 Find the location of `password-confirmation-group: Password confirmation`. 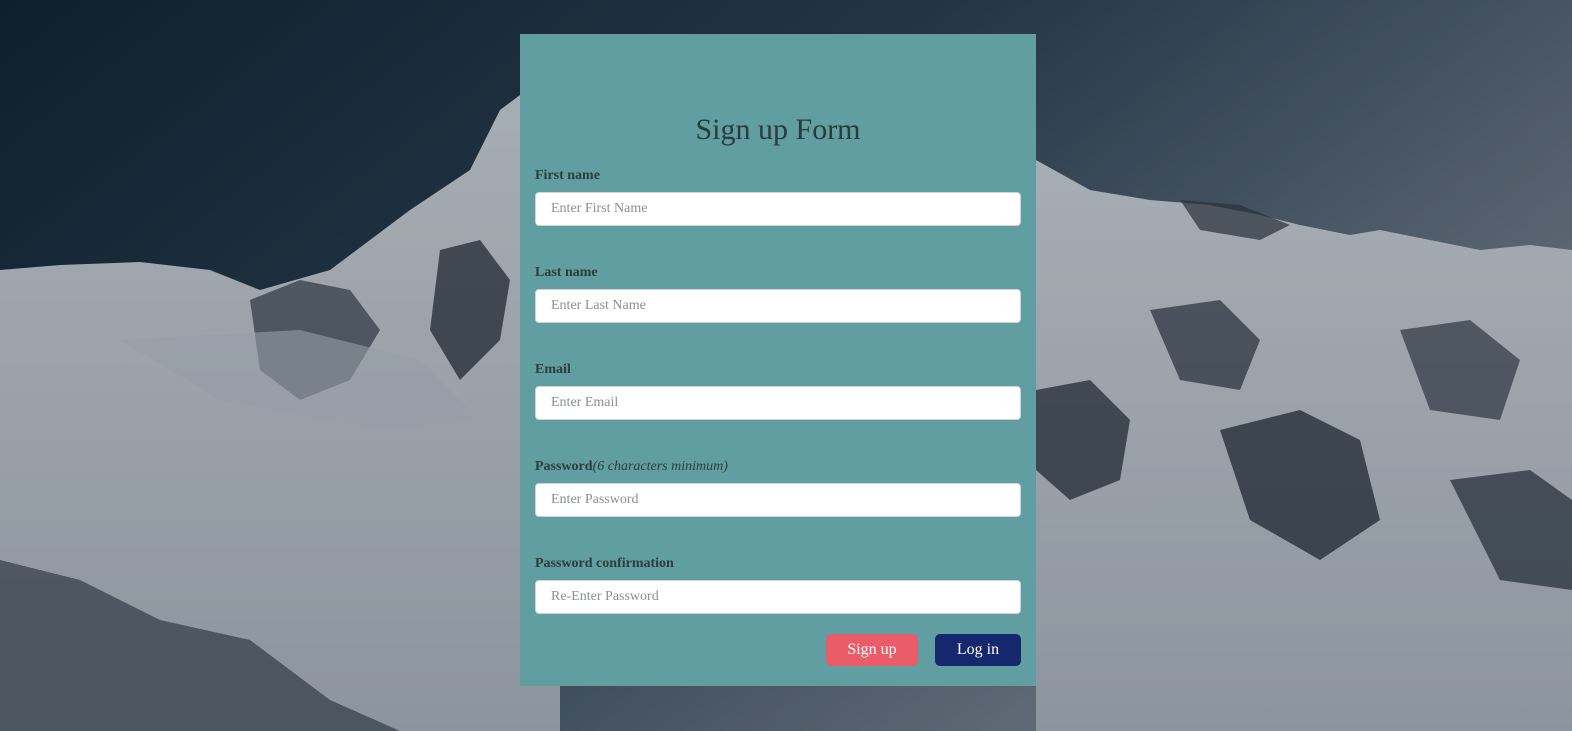

password-confirmation-group: Password confirmation is located at coordinates (778, 585).